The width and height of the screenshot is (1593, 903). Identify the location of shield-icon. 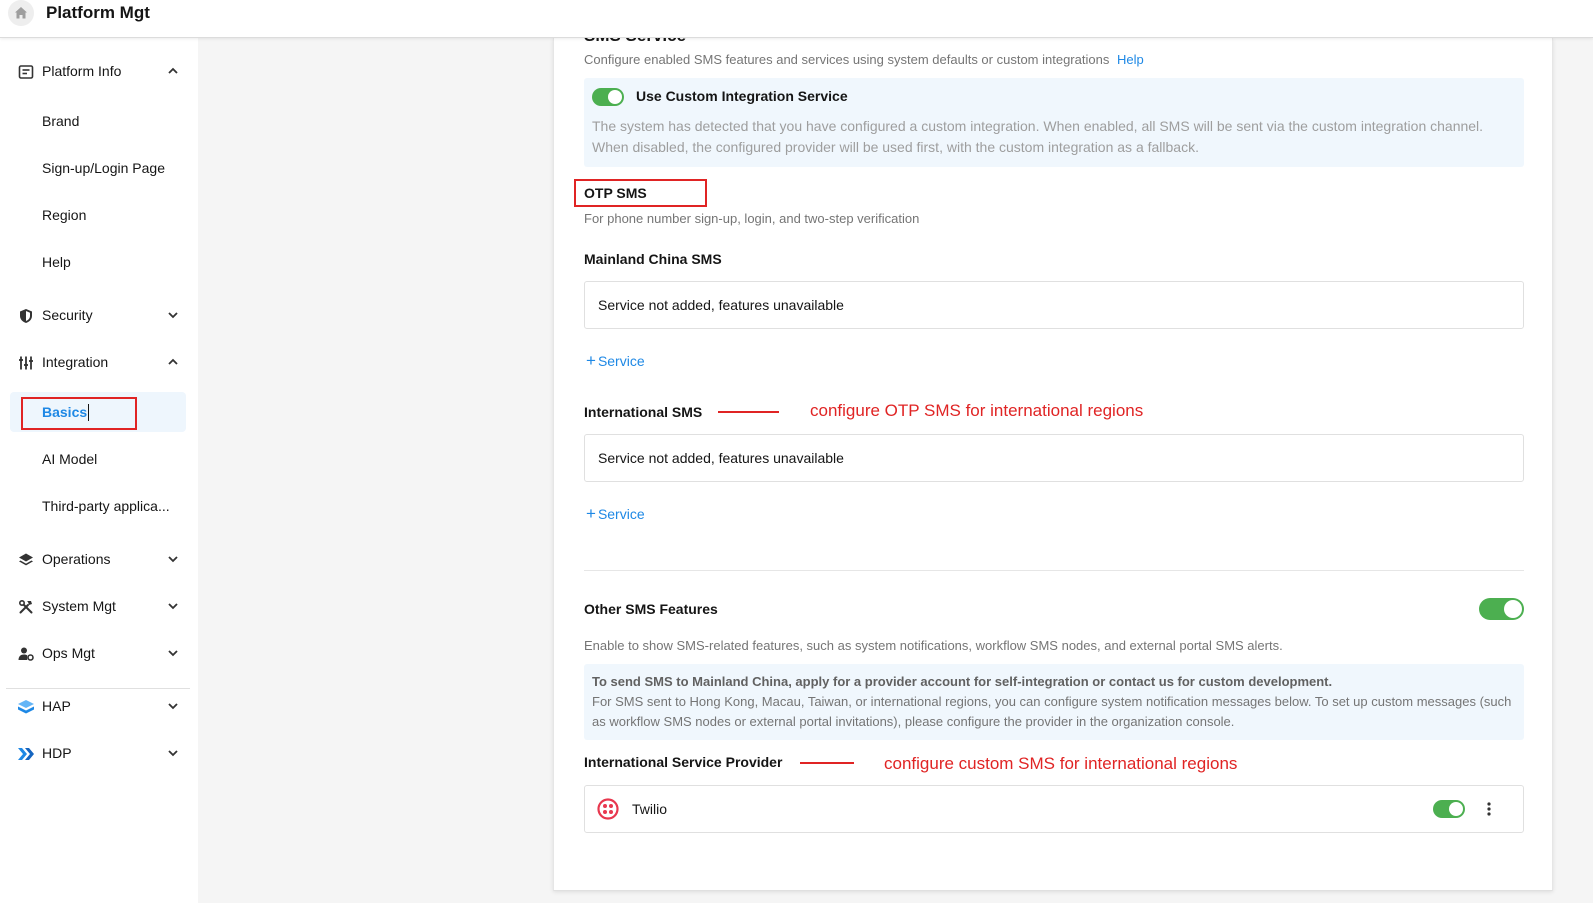
(26, 316).